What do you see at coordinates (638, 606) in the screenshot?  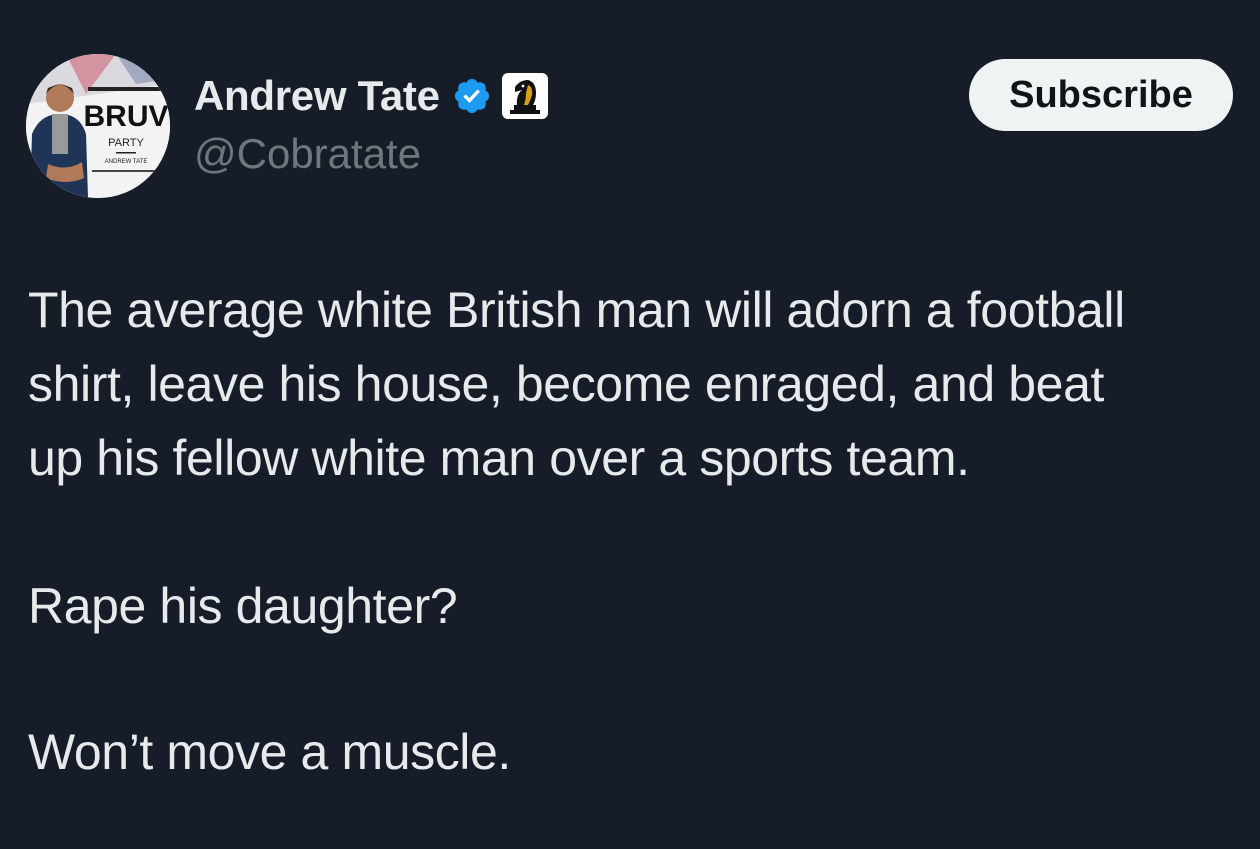 I see `tweet-paragraph-2: Rape his daughter?` at bounding box center [638, 606].